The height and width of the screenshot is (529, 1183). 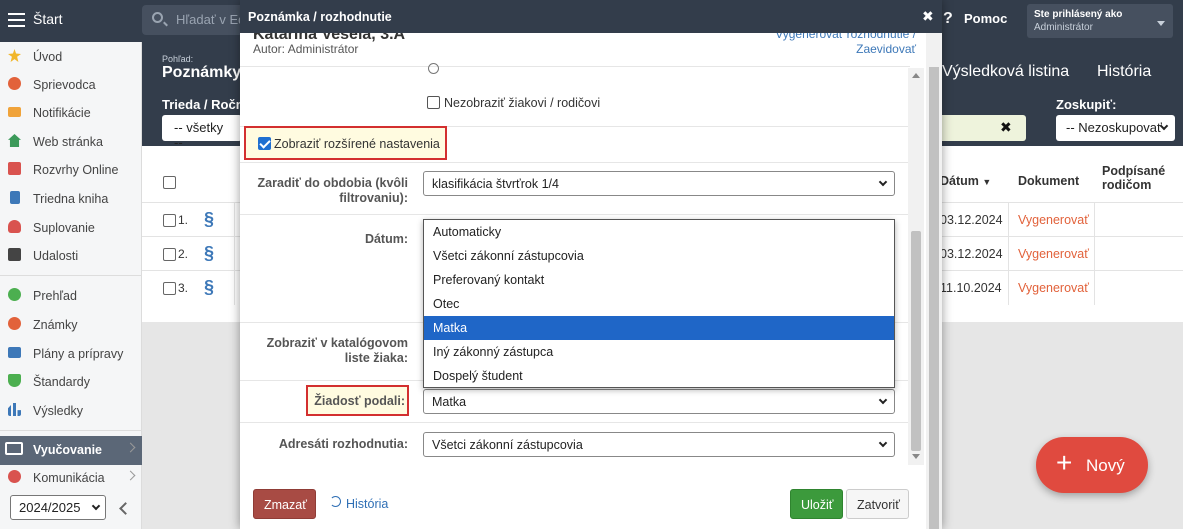 I want to click on sidebar-item-label: Komunikácia, so click(x=69, y=478).